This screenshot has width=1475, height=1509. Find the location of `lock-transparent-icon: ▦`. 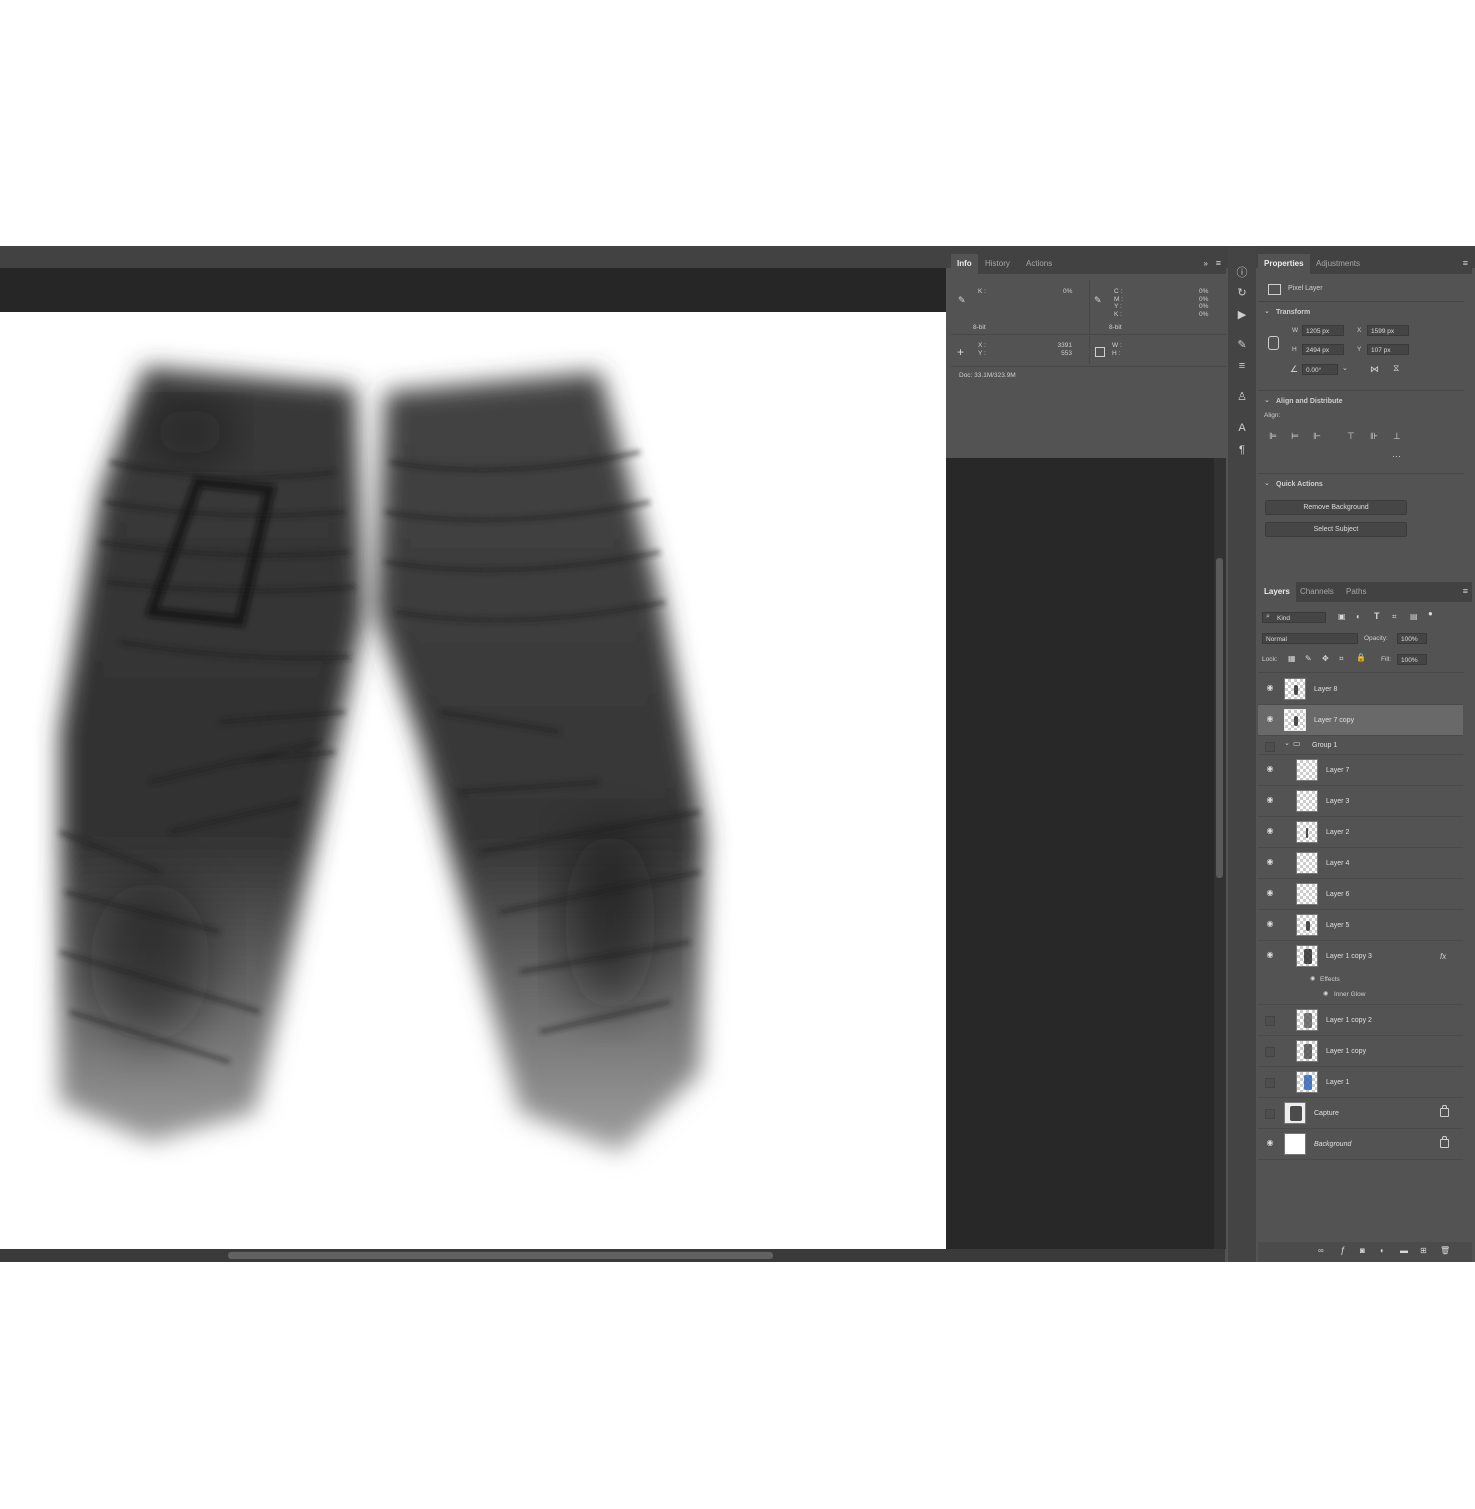

lock-transparent-icon: ▦ is located at coordinates (1292, 659).